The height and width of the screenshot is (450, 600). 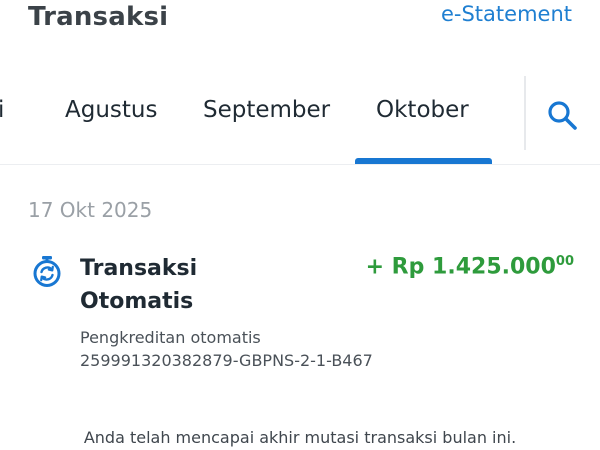 I want to click on page-title: Transaksi, so click(x=98, y=17).